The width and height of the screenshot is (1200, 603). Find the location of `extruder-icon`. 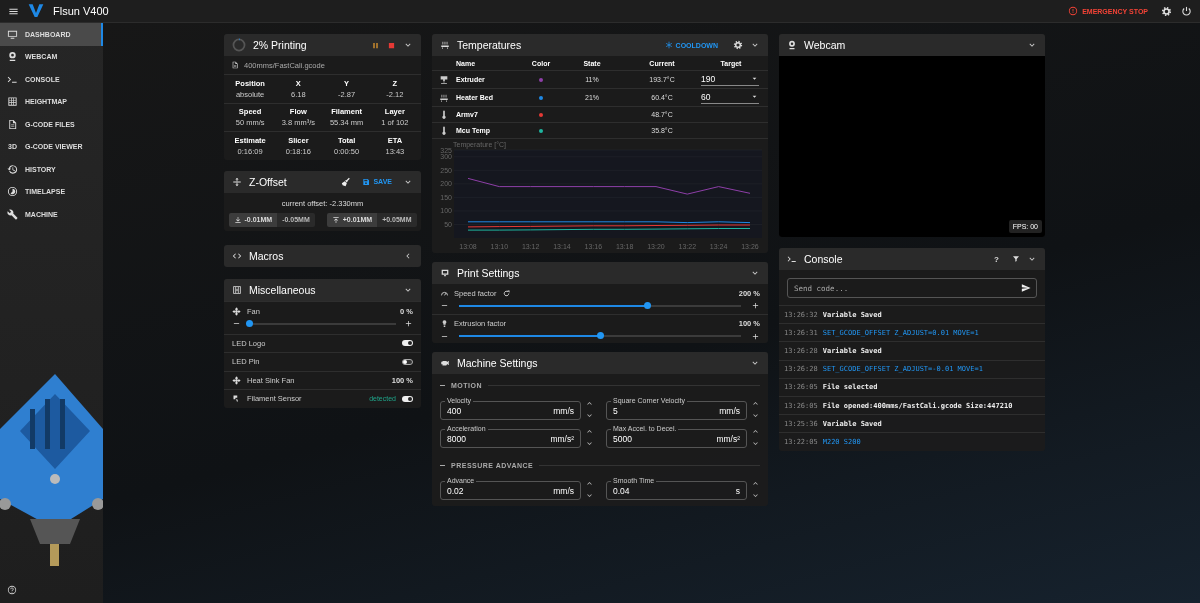

extruder-icon is located at coordinates (444, 79).